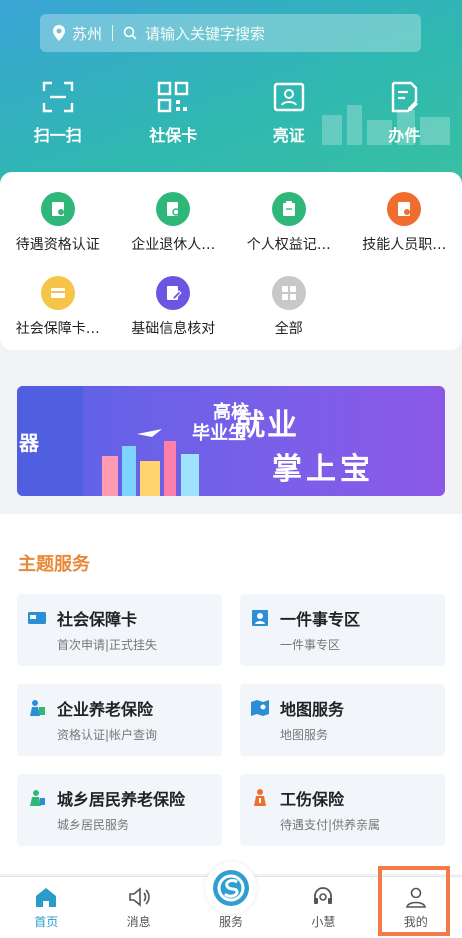 The width and height of the screenshot is (462, 938). Describe the element at coordinates (260, 708) in the screenshot. I see `map-icon` at that location.